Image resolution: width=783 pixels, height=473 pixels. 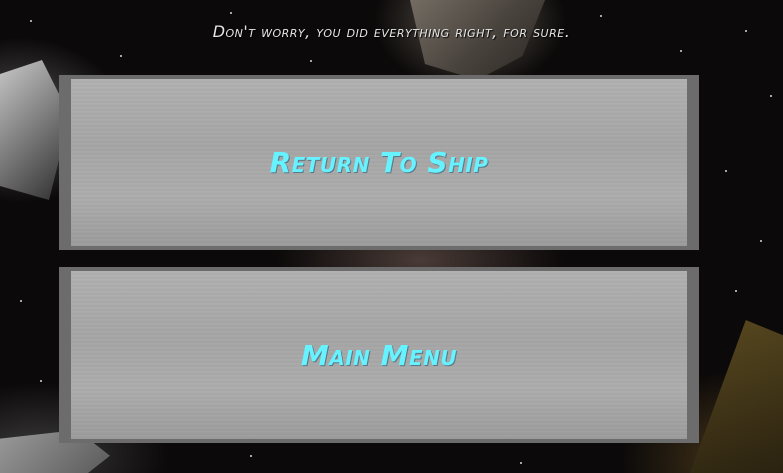 What do you see at coordinates (736, 396) in the screenshot?
I see `asteroid` at bounding box center [736, 396].